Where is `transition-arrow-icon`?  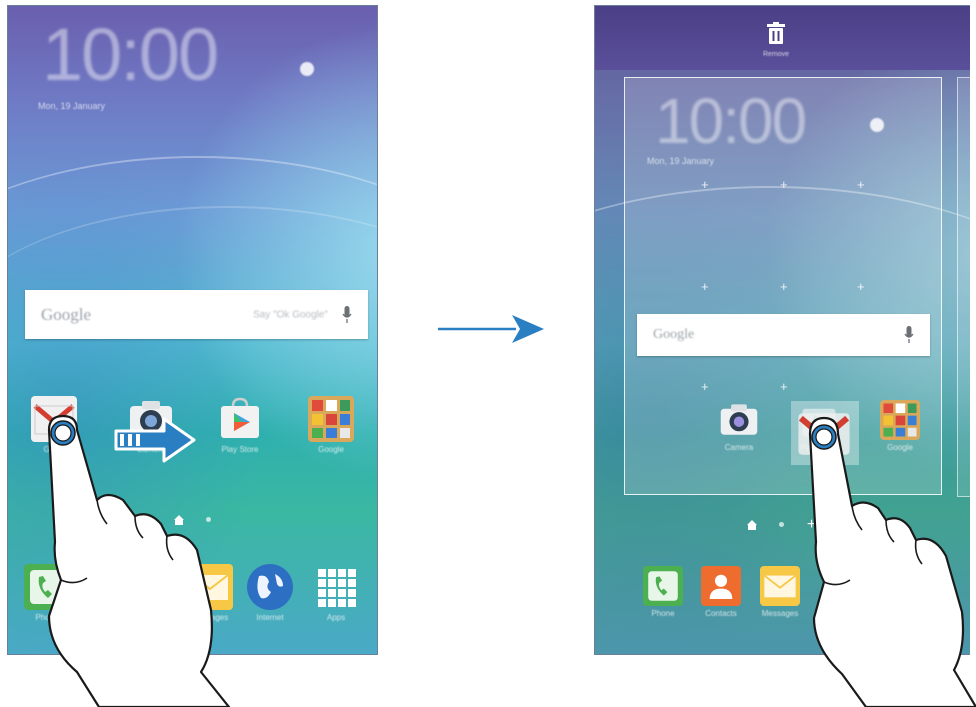 transition-arrow-icon is located at coordinates (491, 329).